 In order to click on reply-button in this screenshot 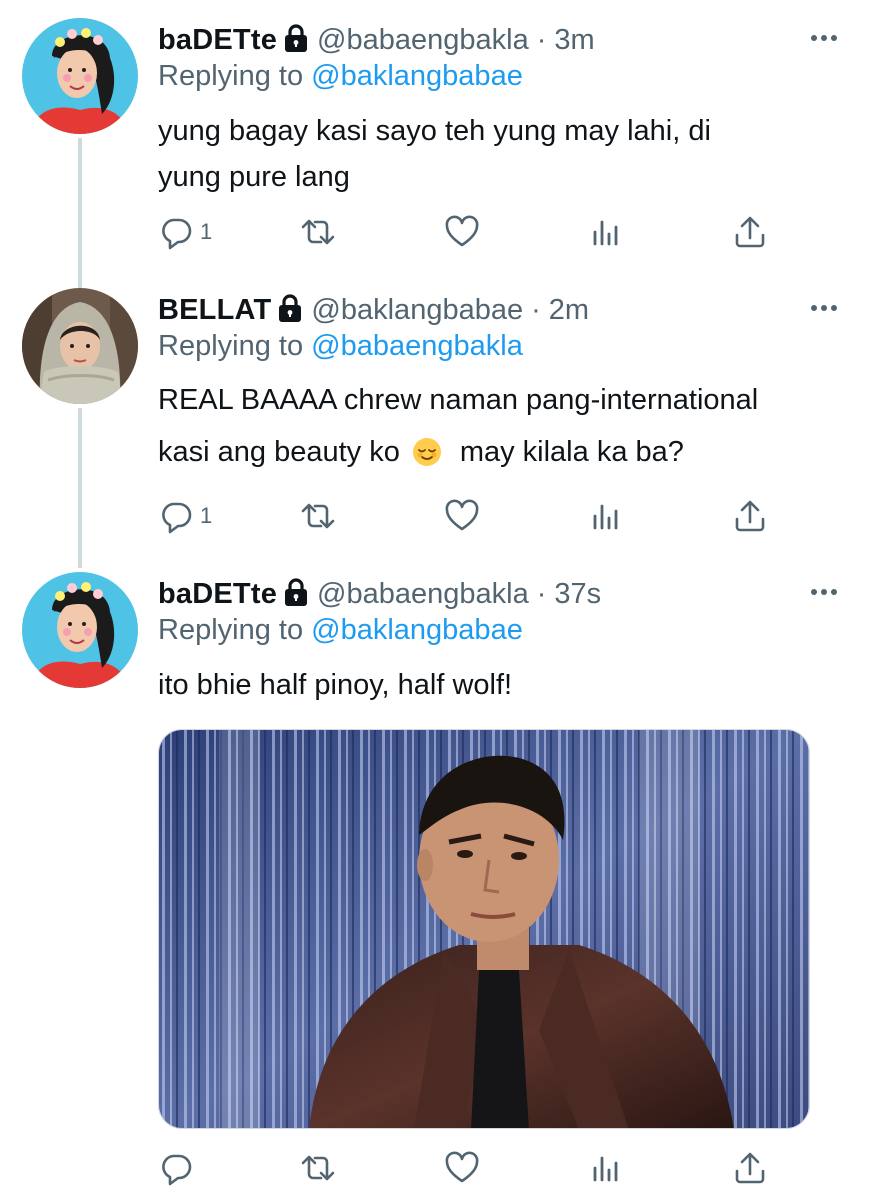, I will do `click(179, 1168)`.